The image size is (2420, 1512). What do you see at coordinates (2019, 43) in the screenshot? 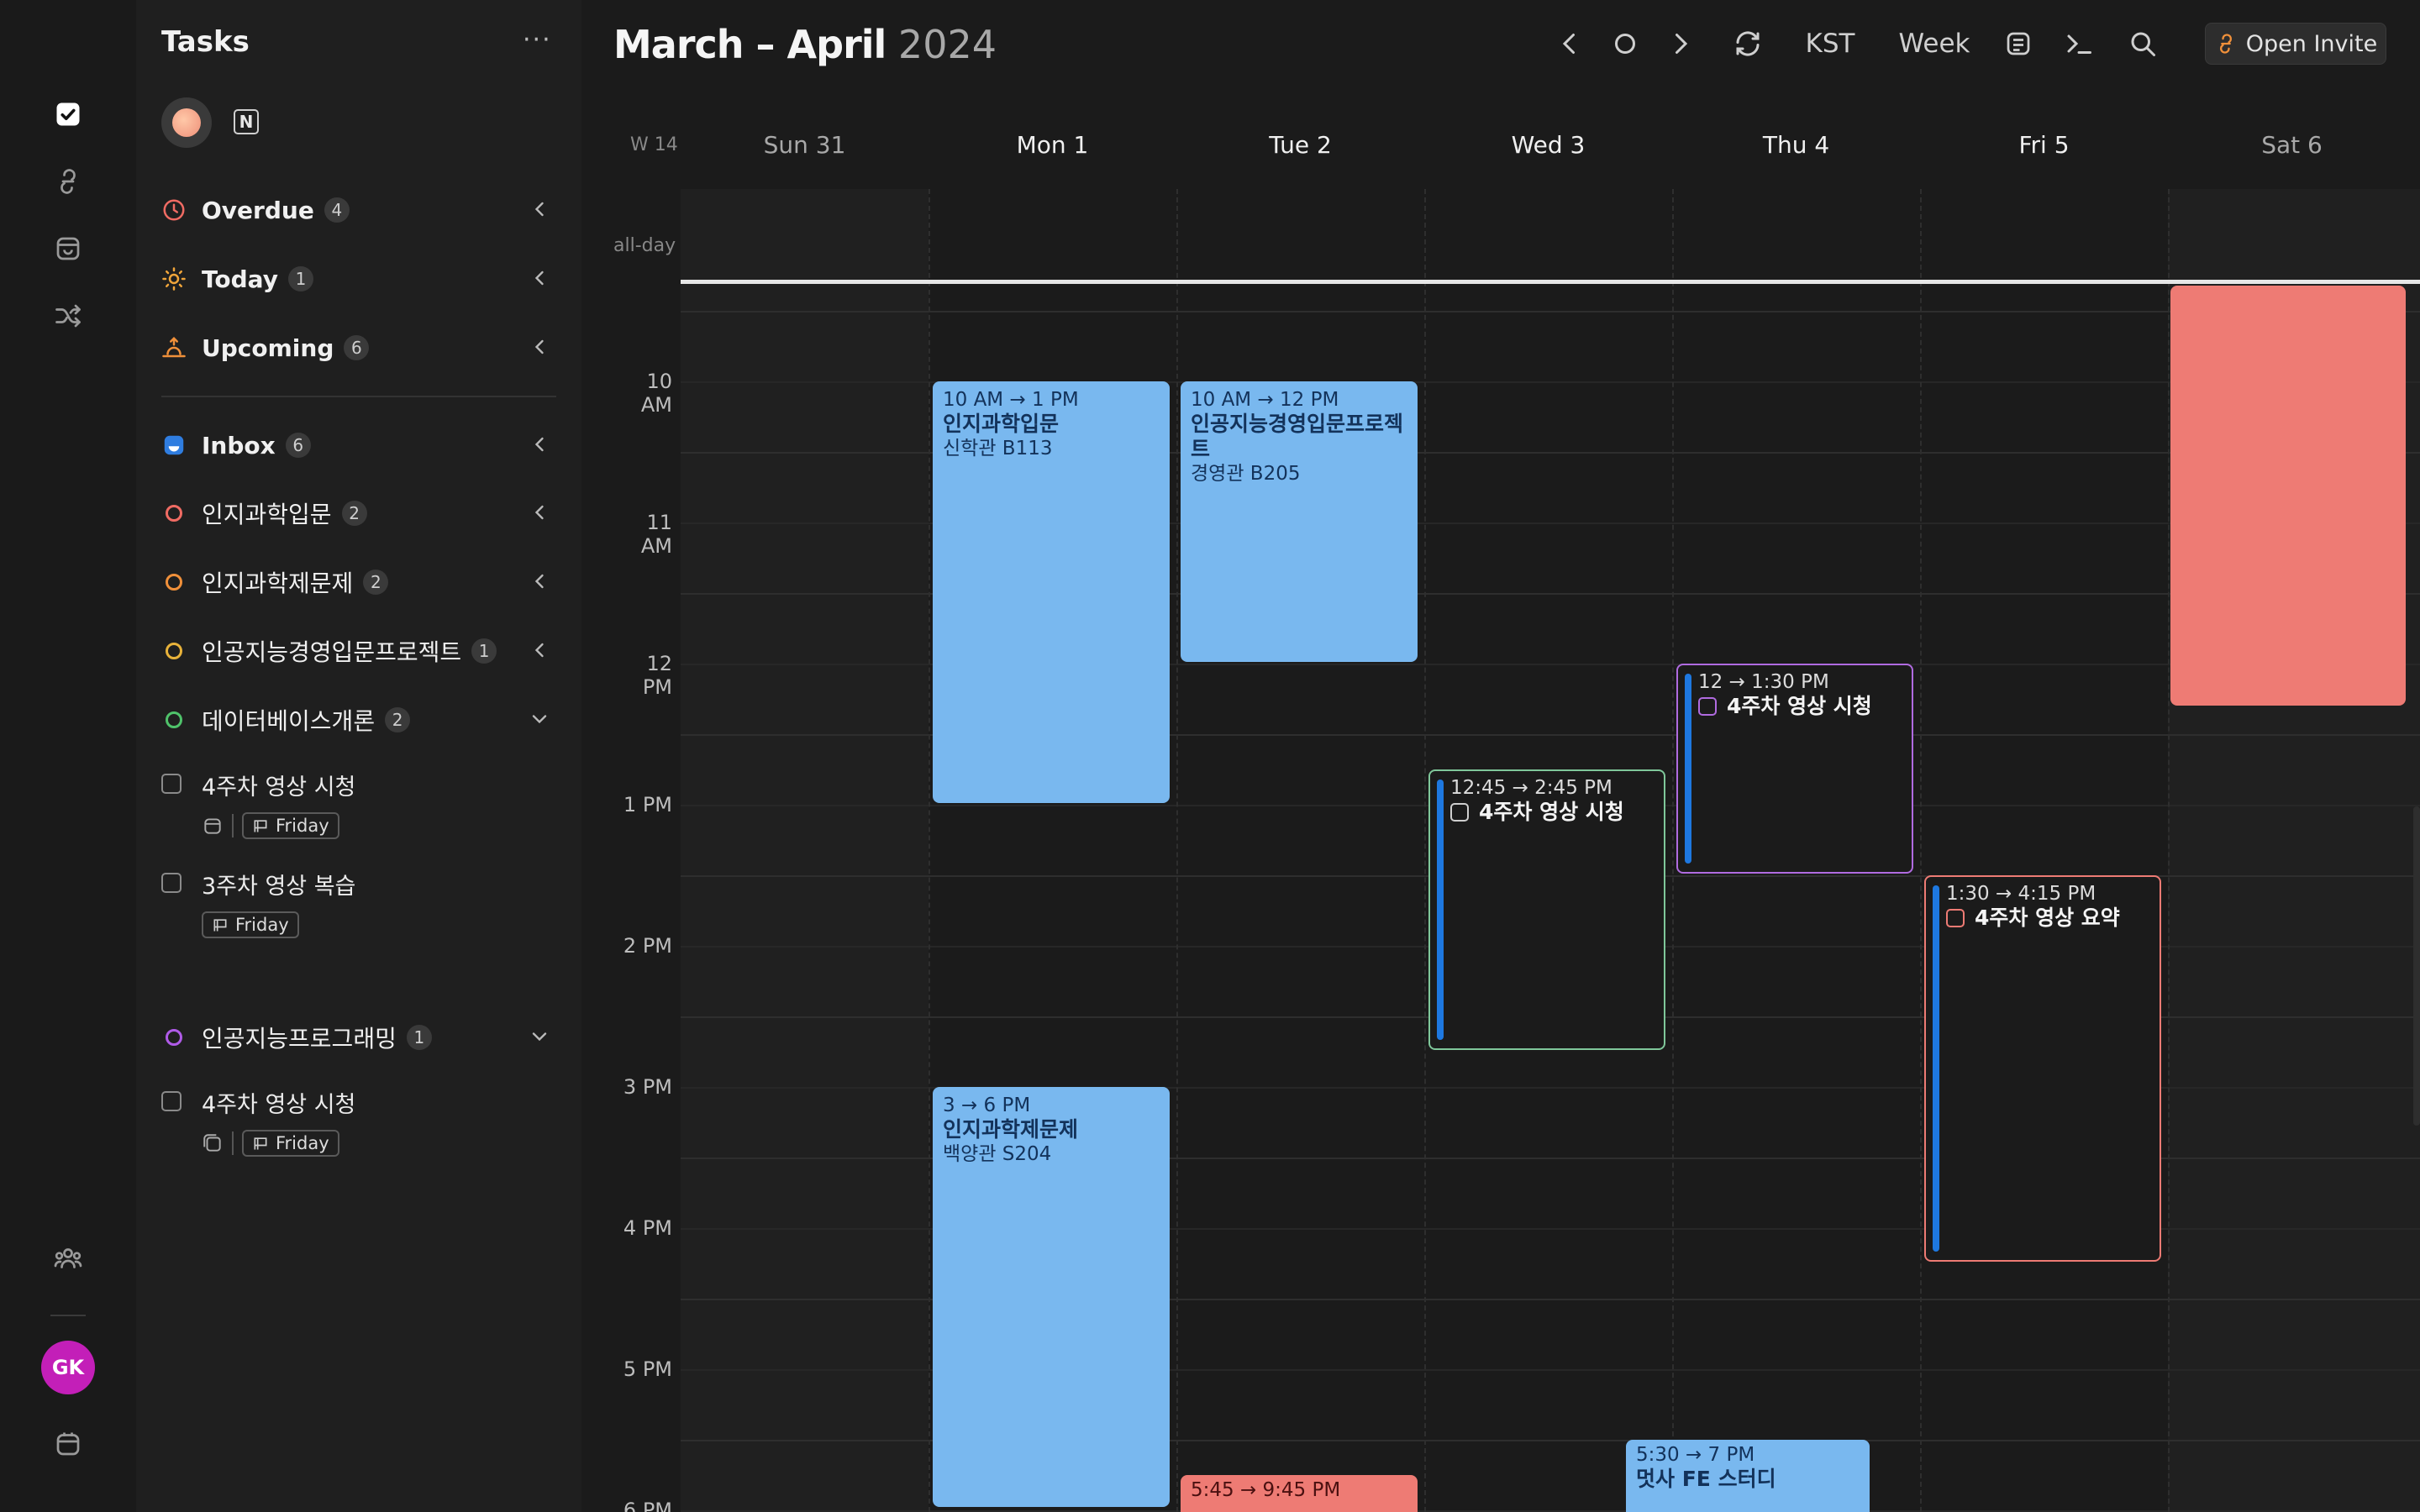
I see `agenda-button` at bounding box center [2019, 43].